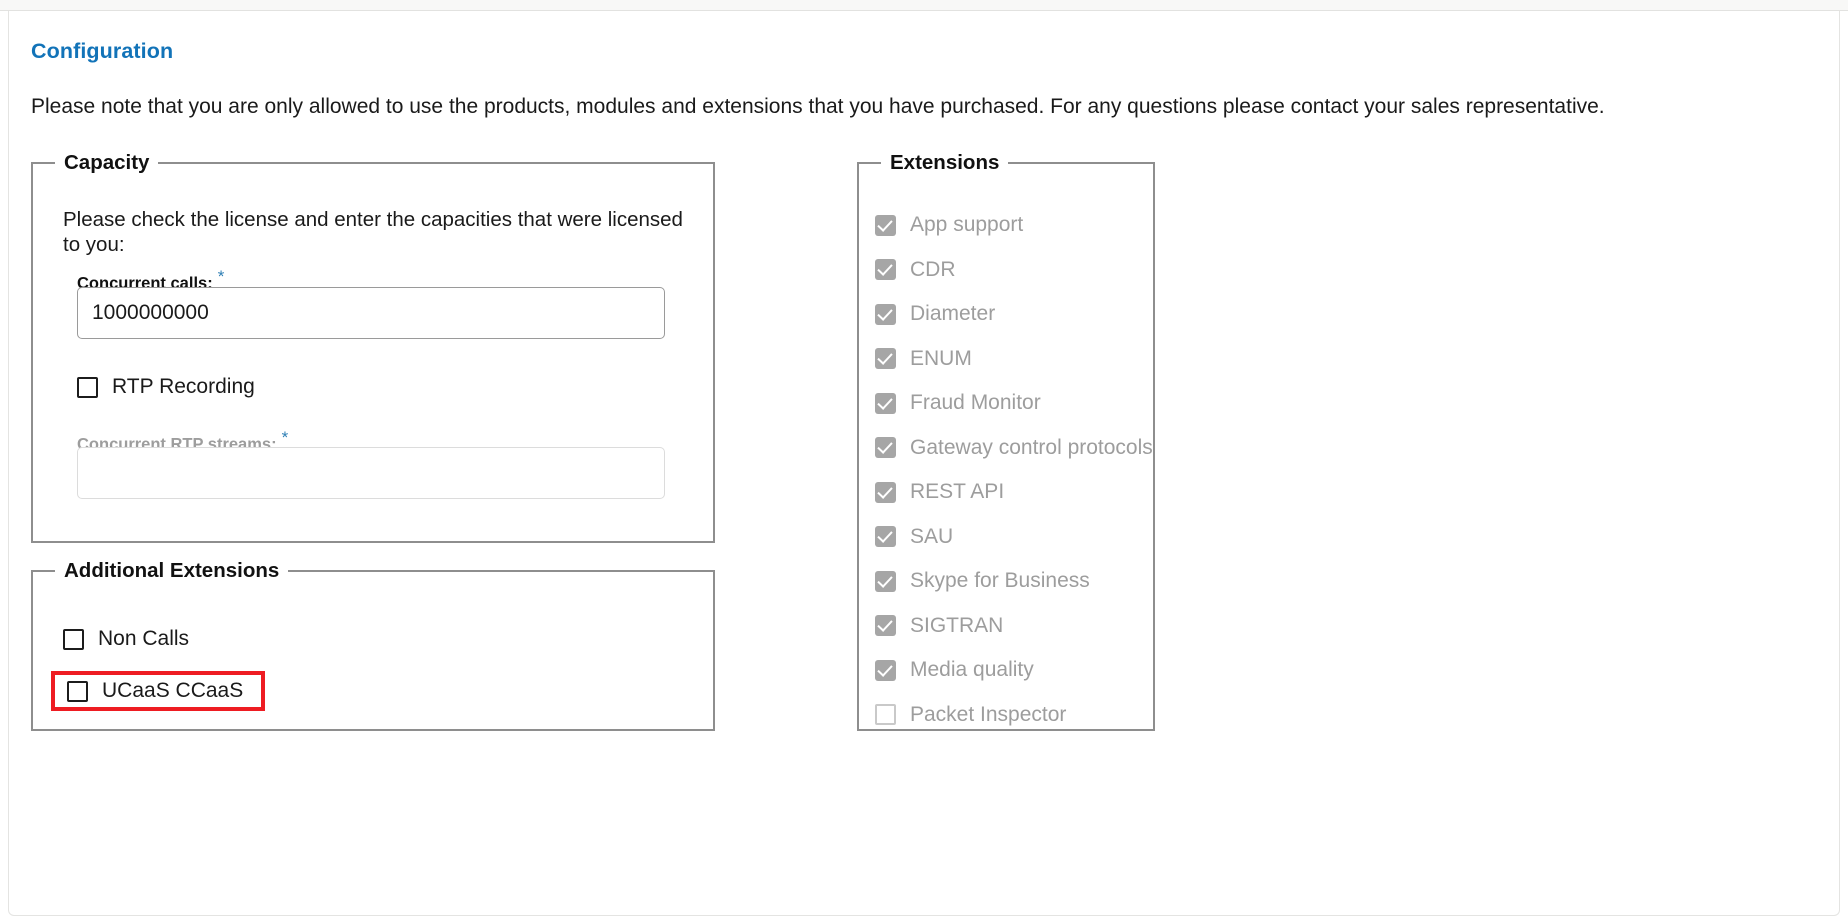  I want to click on extension-item-rest-api: REST API, so click(1014, 492).